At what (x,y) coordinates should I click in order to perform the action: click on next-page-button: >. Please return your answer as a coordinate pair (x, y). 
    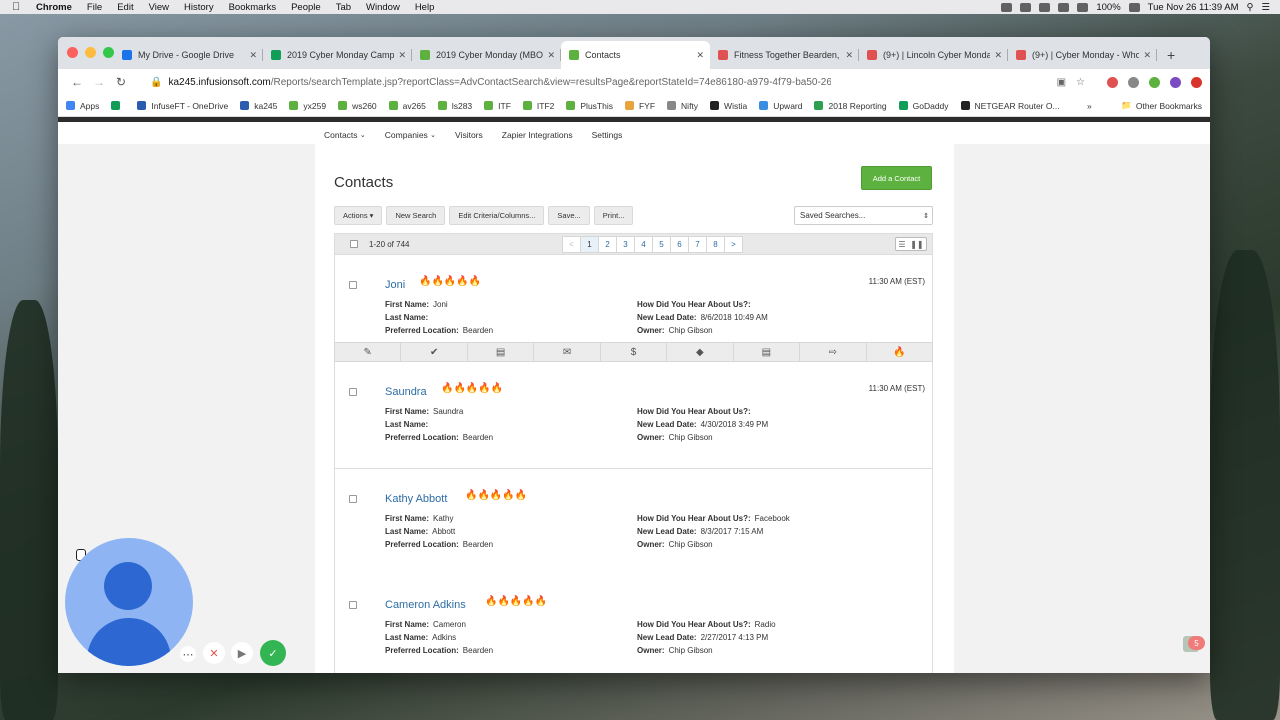
    Looking at the image, I should click on (733, 244).